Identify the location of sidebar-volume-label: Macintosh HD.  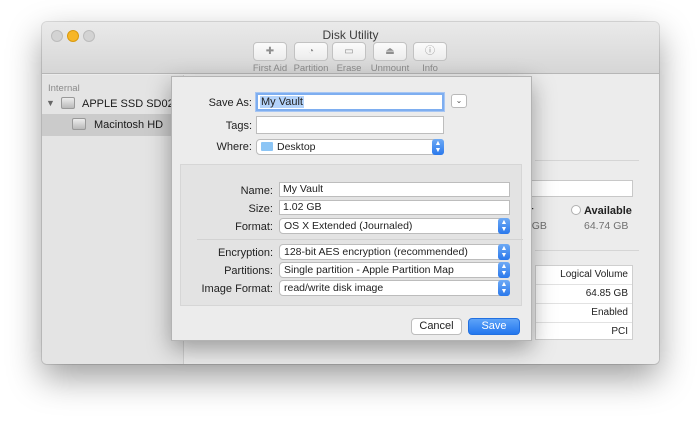
(129, 125).